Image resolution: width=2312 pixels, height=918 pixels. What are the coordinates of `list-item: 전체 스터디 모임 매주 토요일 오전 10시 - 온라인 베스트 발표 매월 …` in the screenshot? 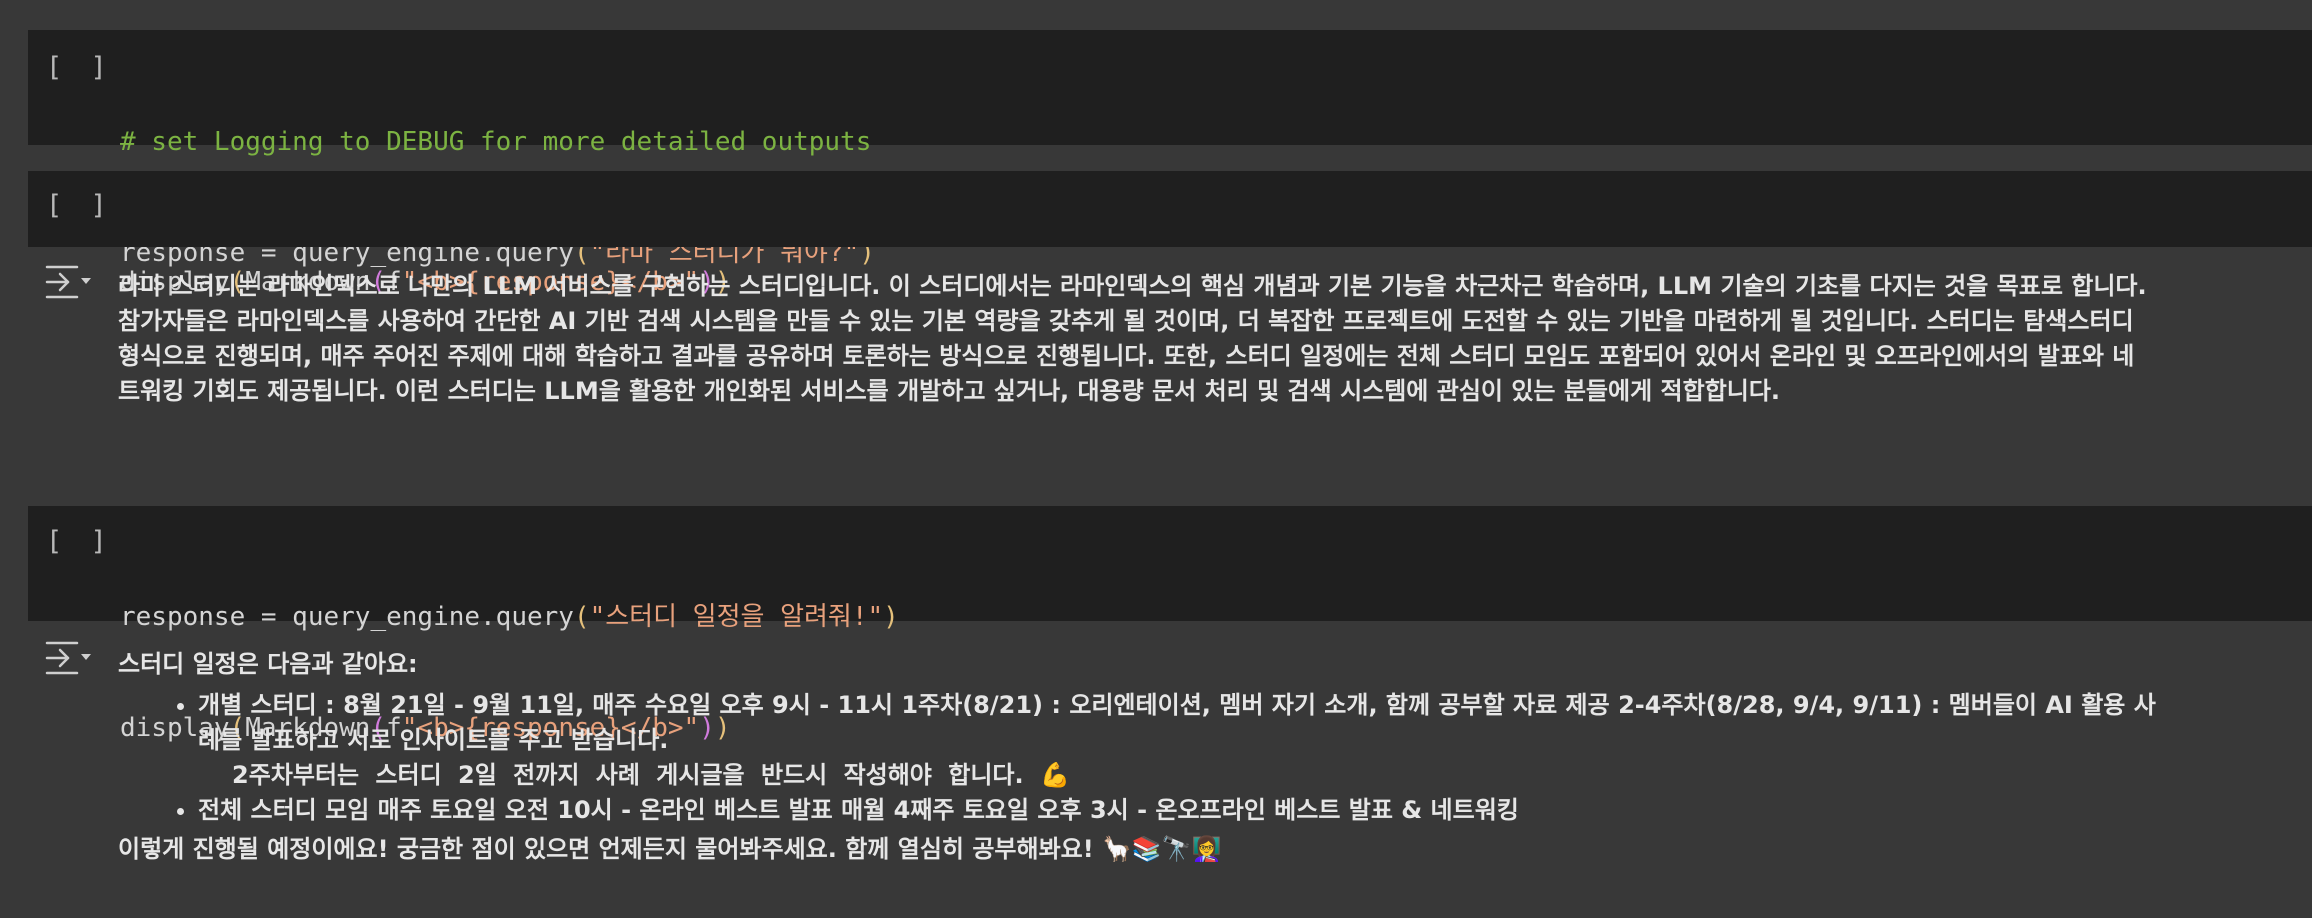 It's located at (1178, 810).